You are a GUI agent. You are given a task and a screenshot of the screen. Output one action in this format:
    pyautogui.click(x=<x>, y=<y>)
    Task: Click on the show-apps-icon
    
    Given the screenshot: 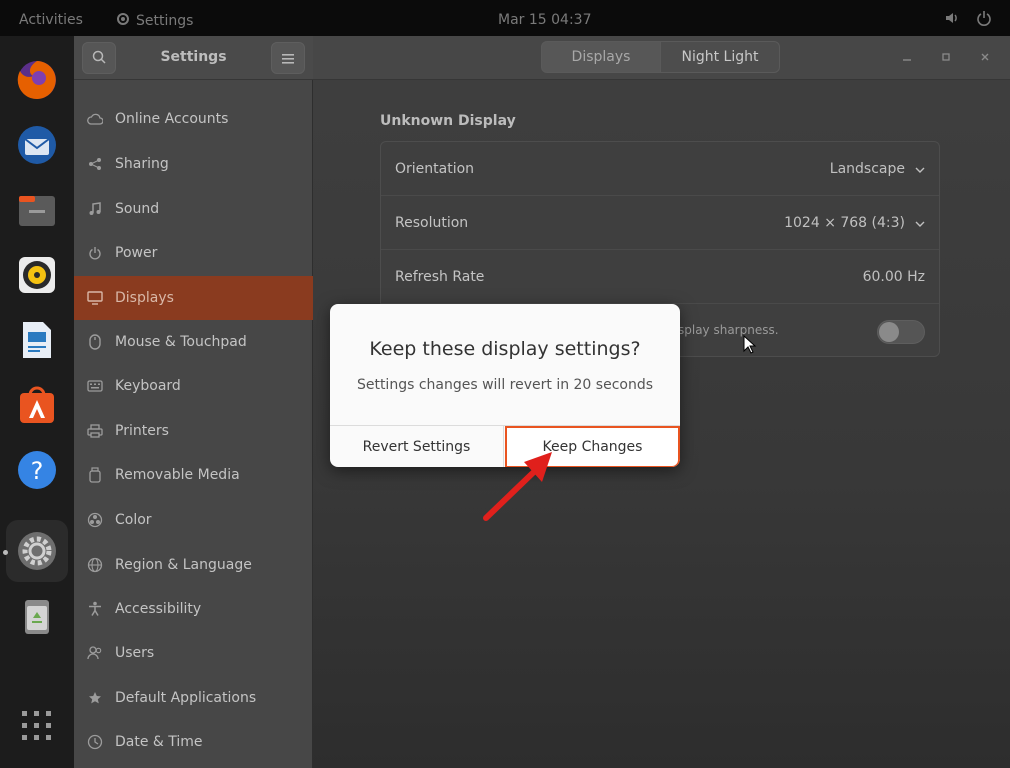 What is the action you would take?
    pyautogui.click(x=37, y=726)
    